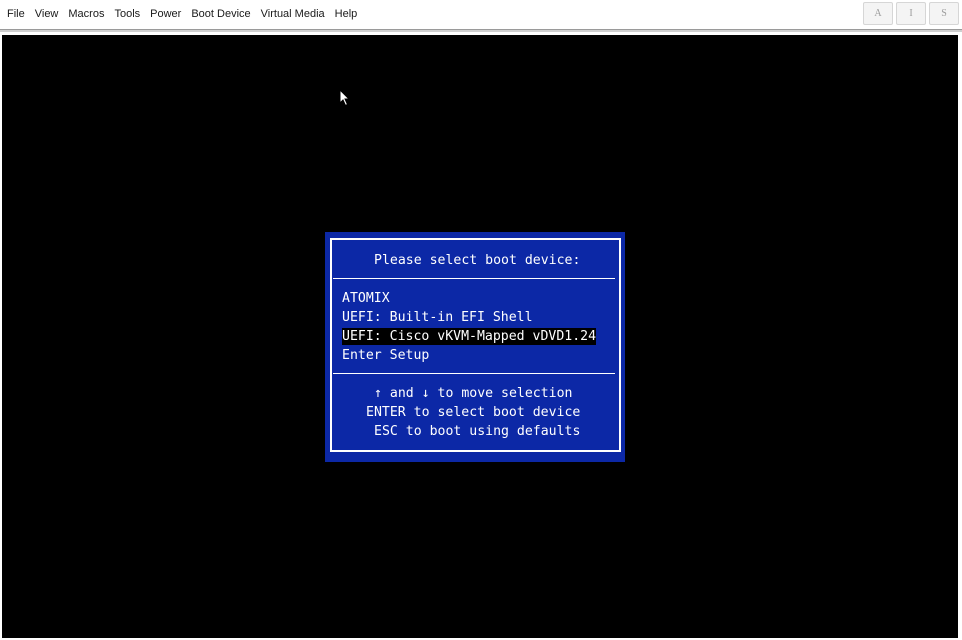  I want to click on help-move-selection: ↑ and ↓ to move selection, so click(473, 393).